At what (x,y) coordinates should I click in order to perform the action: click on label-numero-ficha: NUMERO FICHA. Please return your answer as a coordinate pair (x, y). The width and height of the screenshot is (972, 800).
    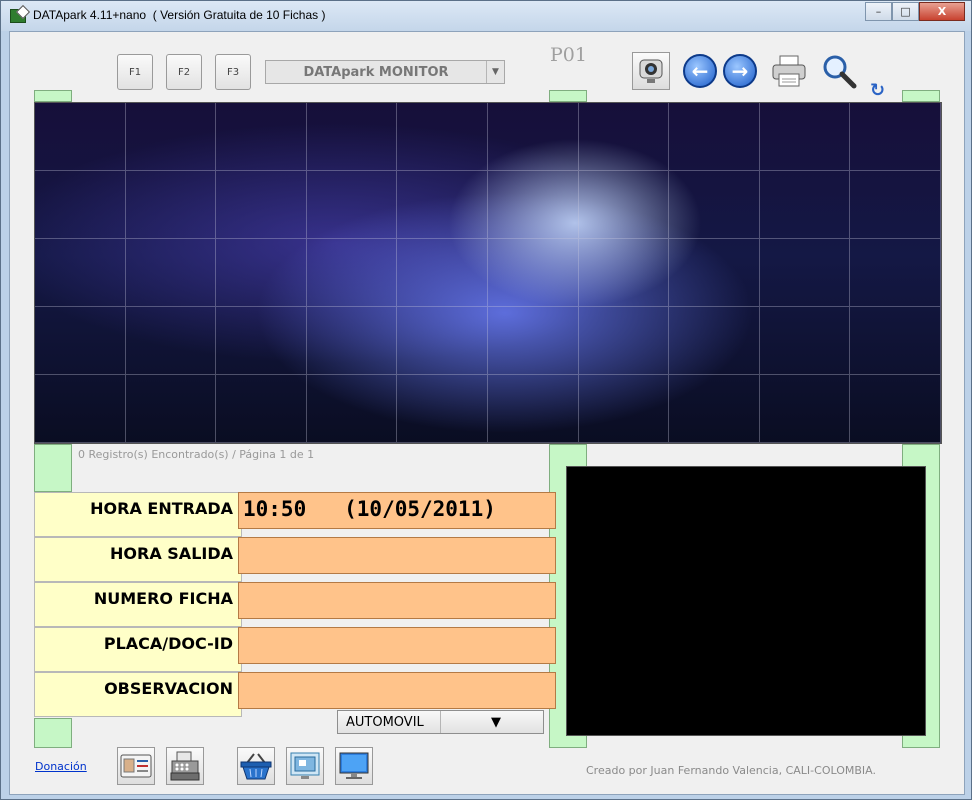
    Looking at the image, I should click on (138, 604).